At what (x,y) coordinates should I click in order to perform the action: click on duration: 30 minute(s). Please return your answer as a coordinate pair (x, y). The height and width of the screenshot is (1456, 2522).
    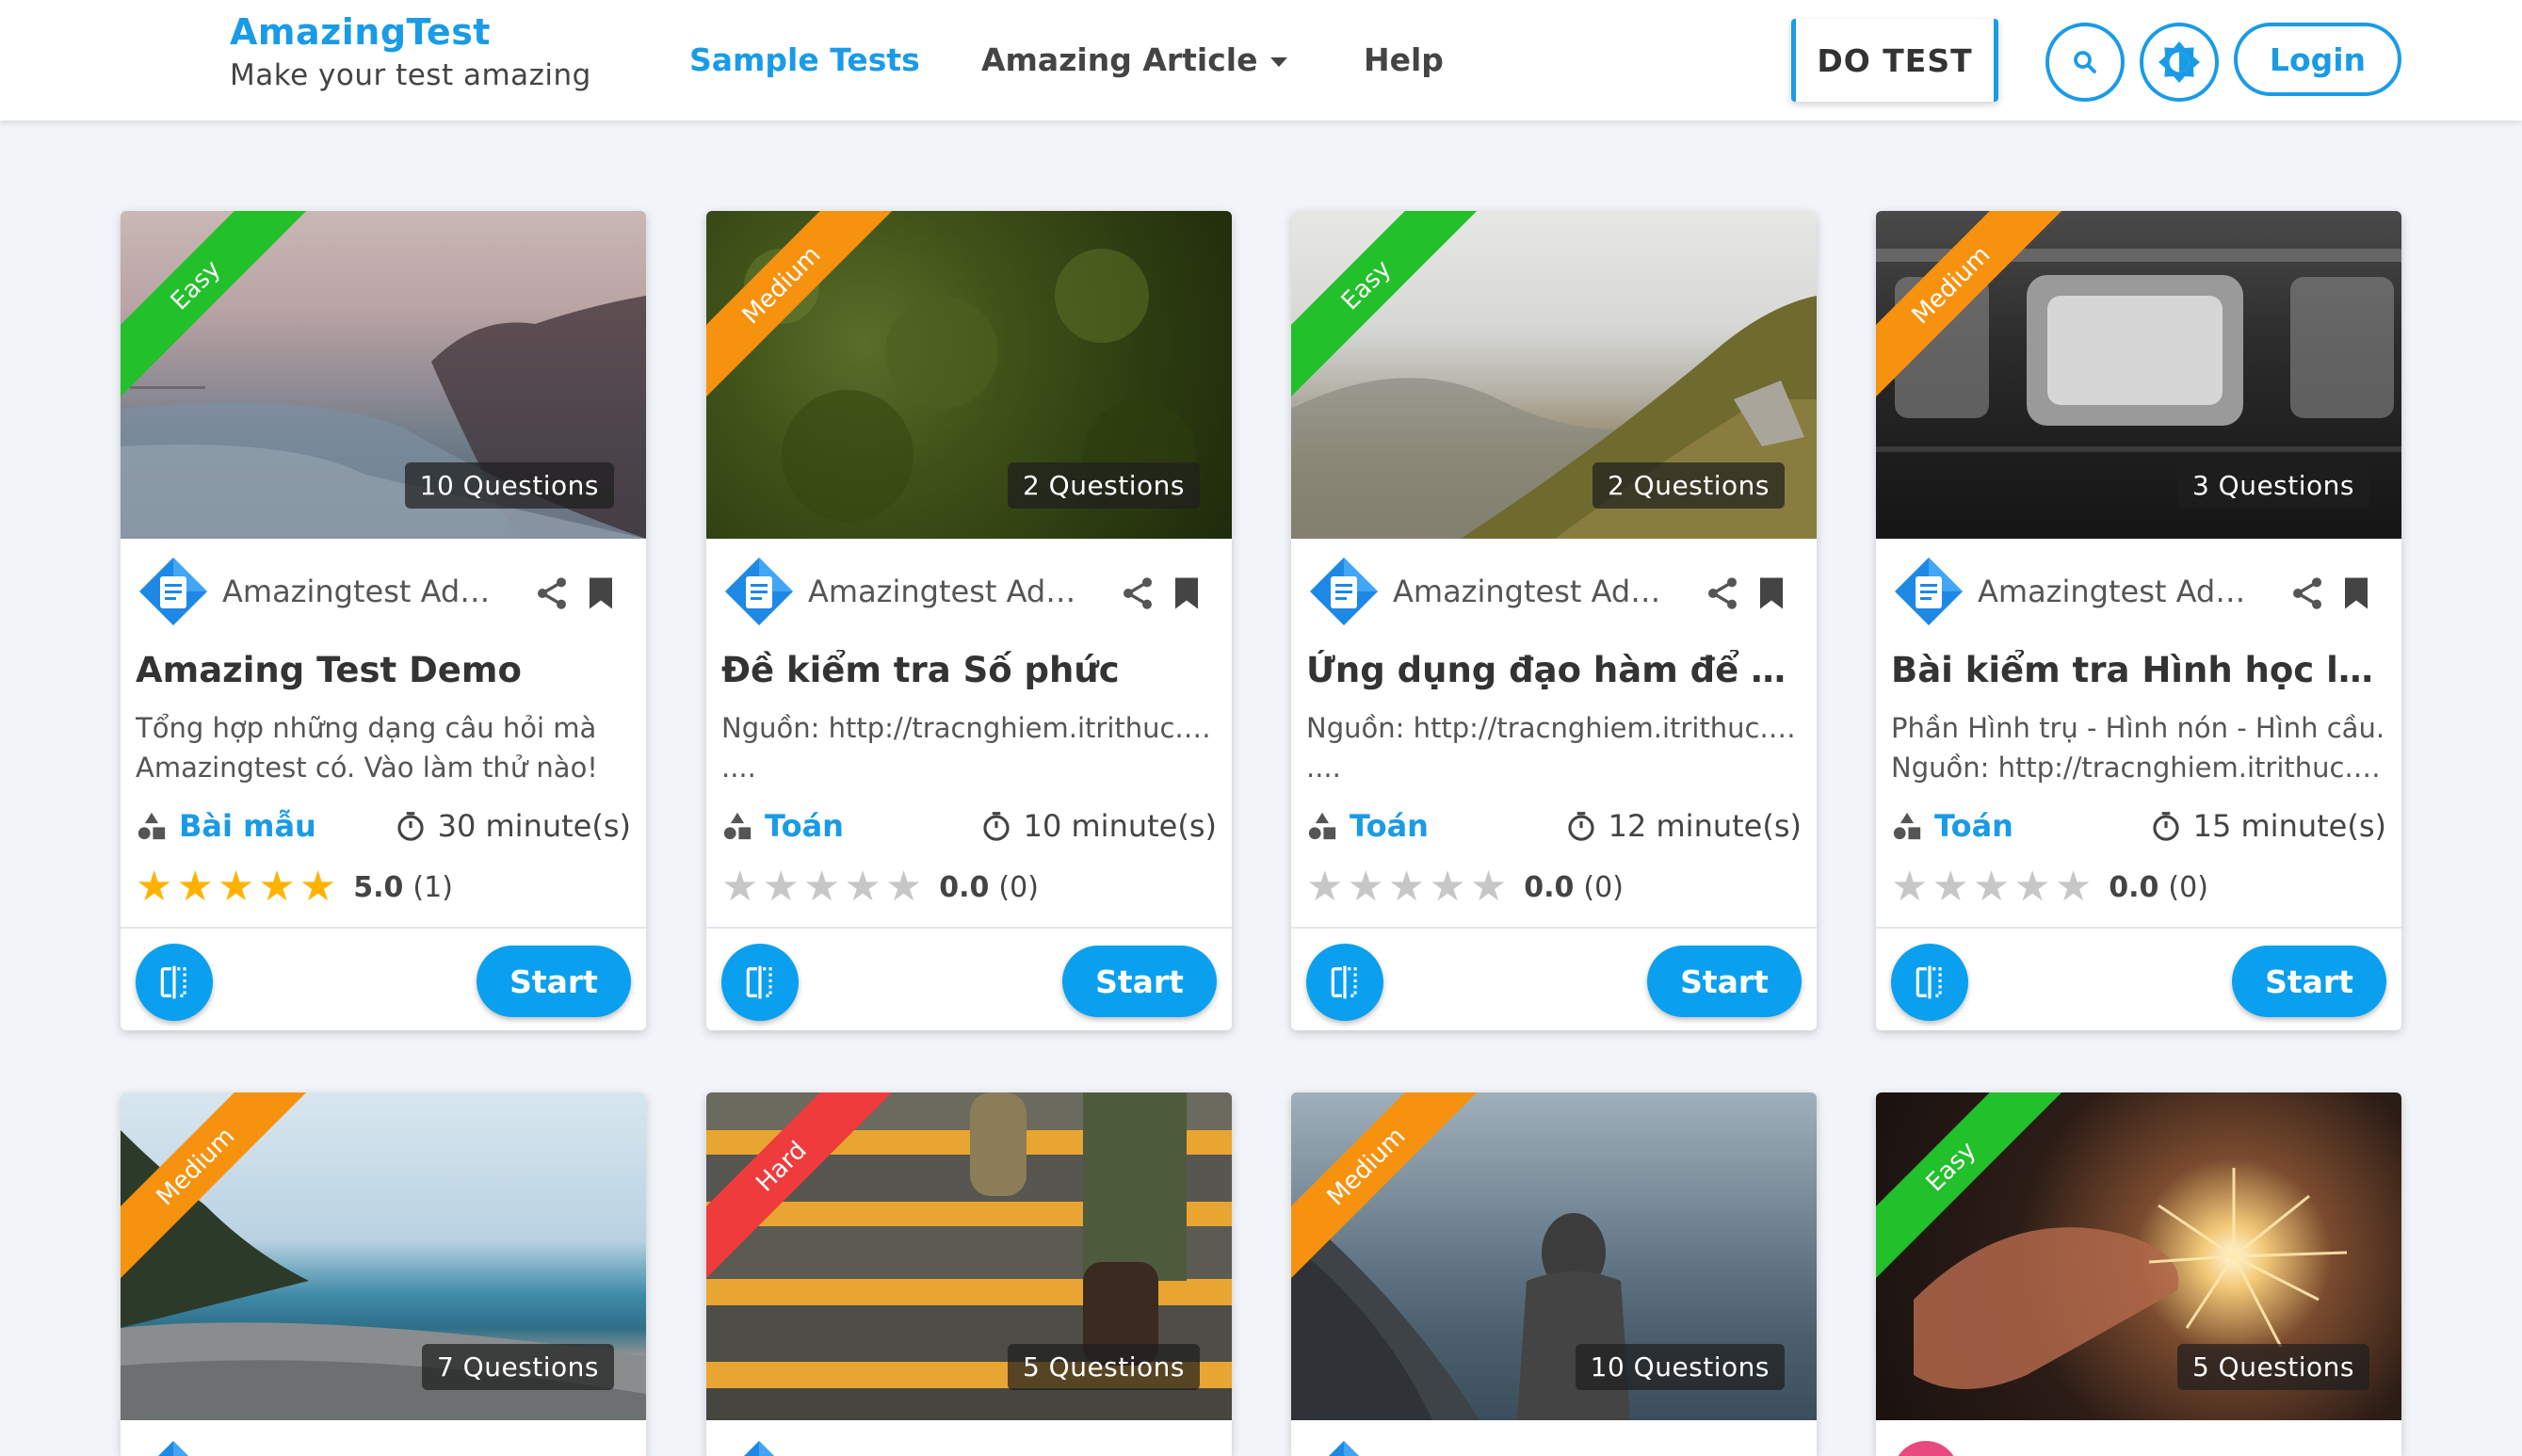
    Looking at the image, I should click on (513, 826).